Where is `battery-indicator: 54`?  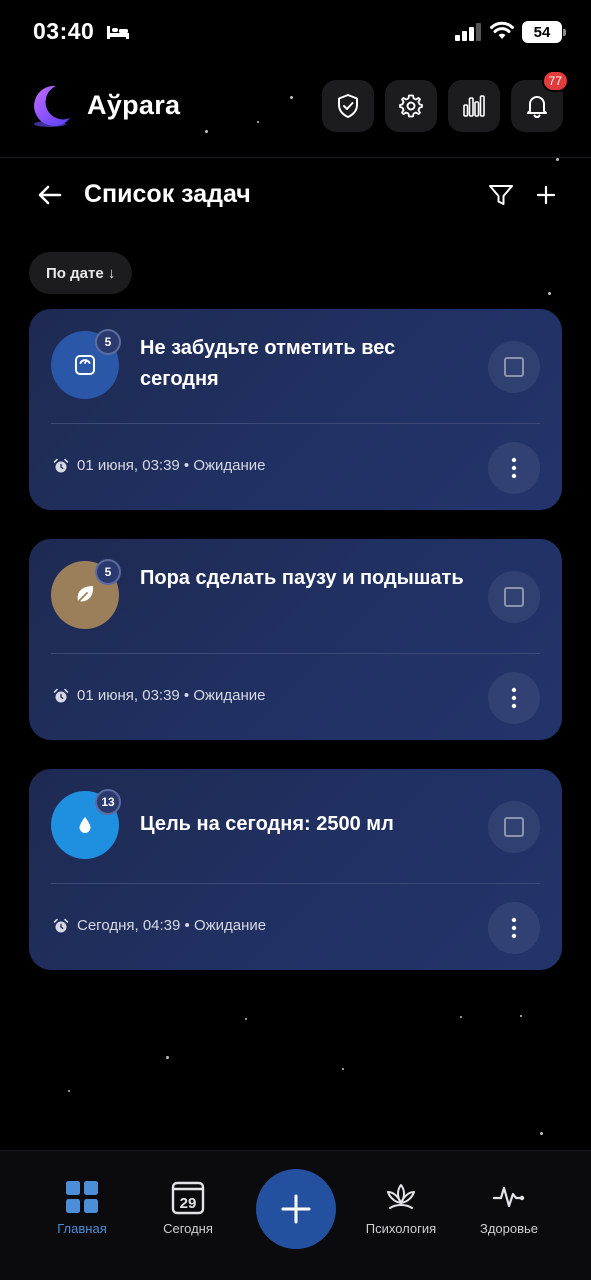
battery-indicator: 54 is located at coordinates (544, 32).